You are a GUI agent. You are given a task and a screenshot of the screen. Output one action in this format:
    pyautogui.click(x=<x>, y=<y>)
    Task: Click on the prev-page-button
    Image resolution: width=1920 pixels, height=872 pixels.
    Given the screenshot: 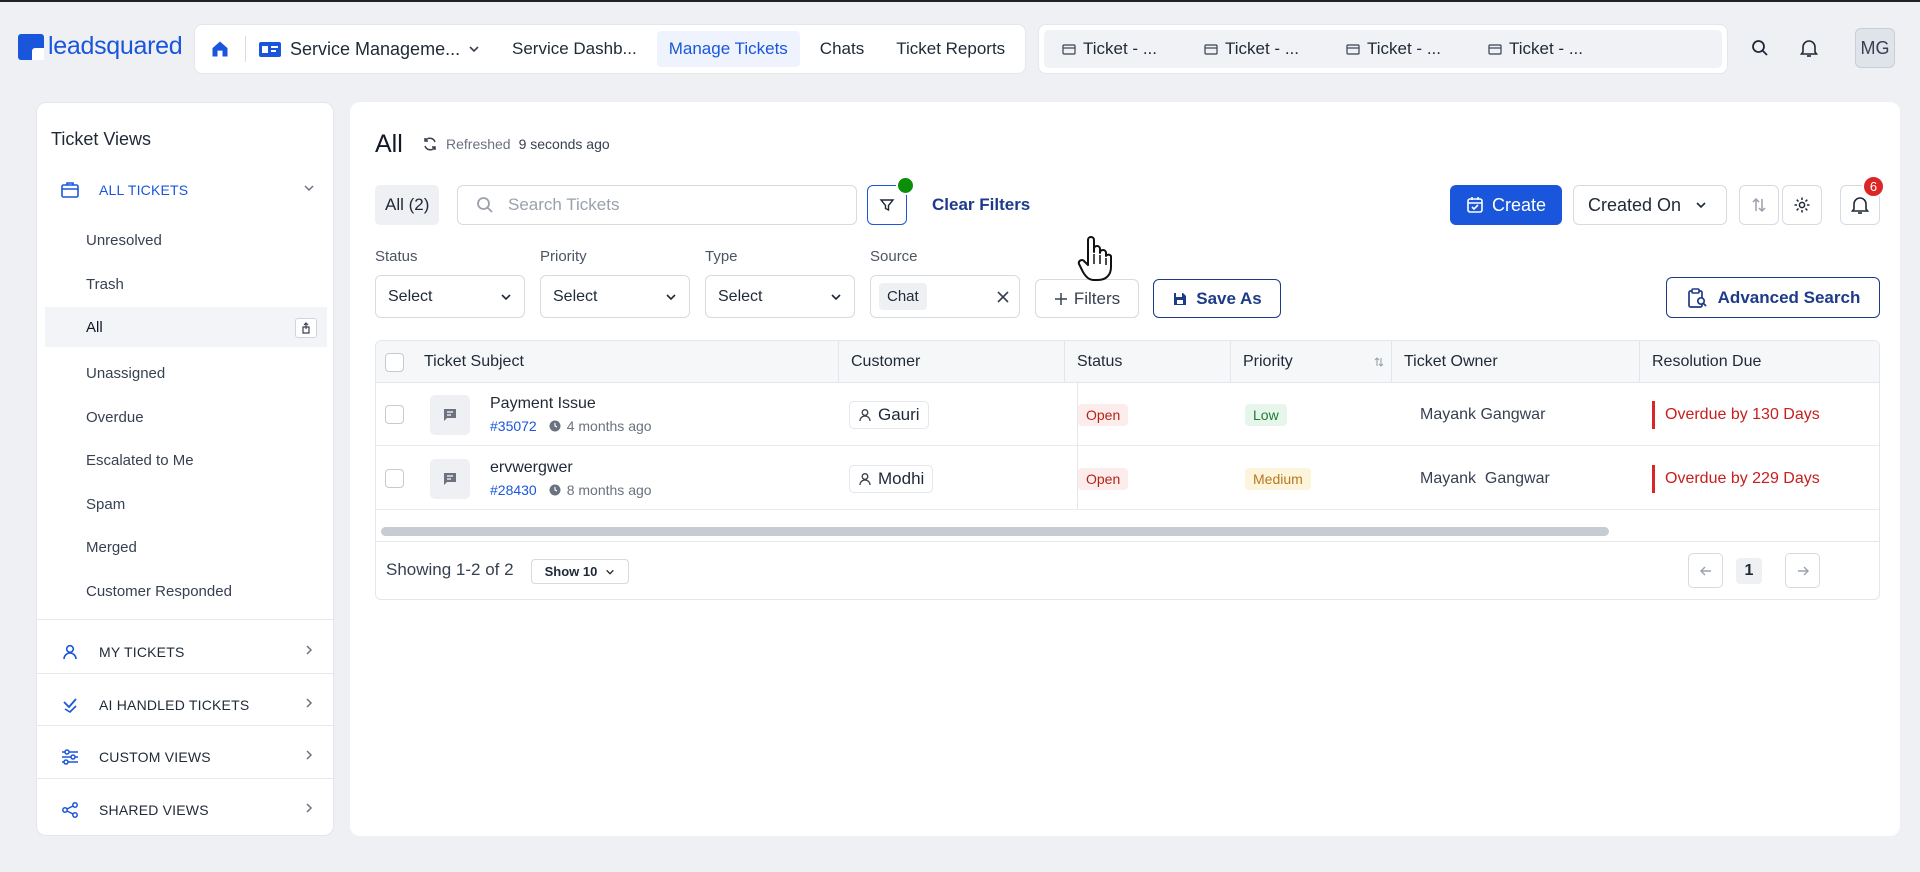 What is the action you would take?
    pyautogui.click(x=1705, y=570)
    